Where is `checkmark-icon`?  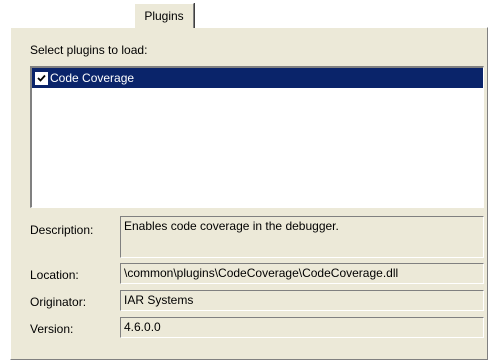
checkmark-icon is located at coordinates (41, 78).